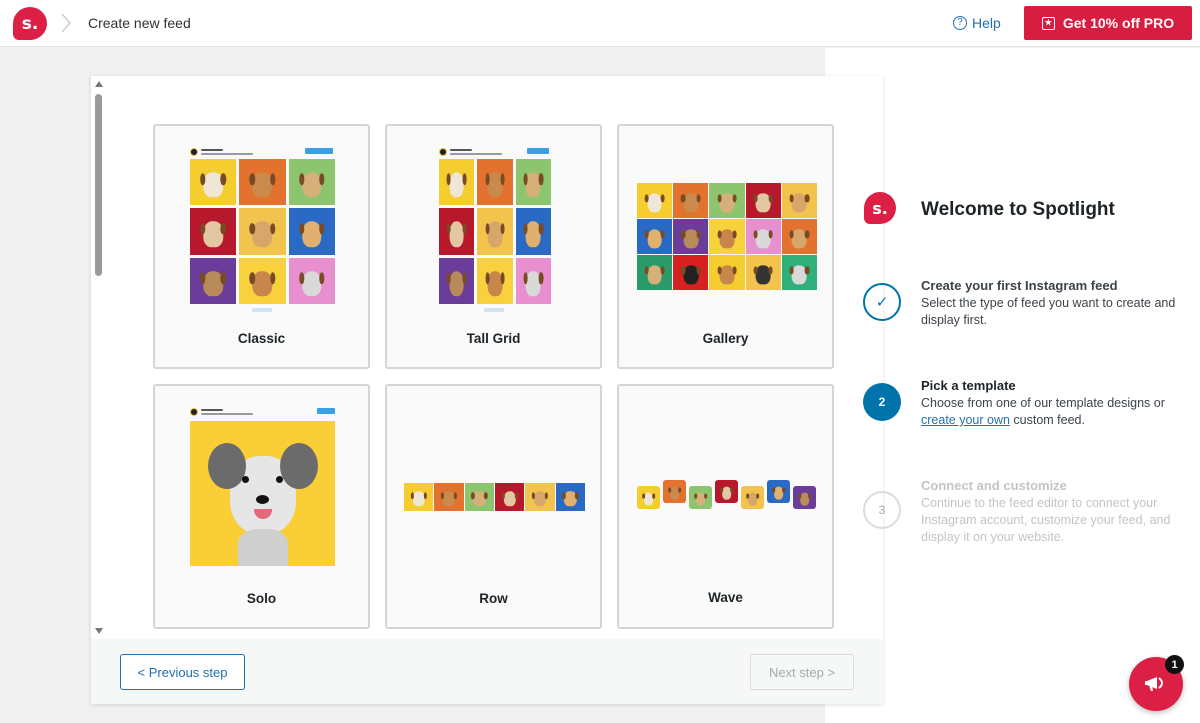  What do you see at coordinates (965, 420) in the screenshot?
I see `create-your-own-link: create your own` at bounding box center [965, 420].